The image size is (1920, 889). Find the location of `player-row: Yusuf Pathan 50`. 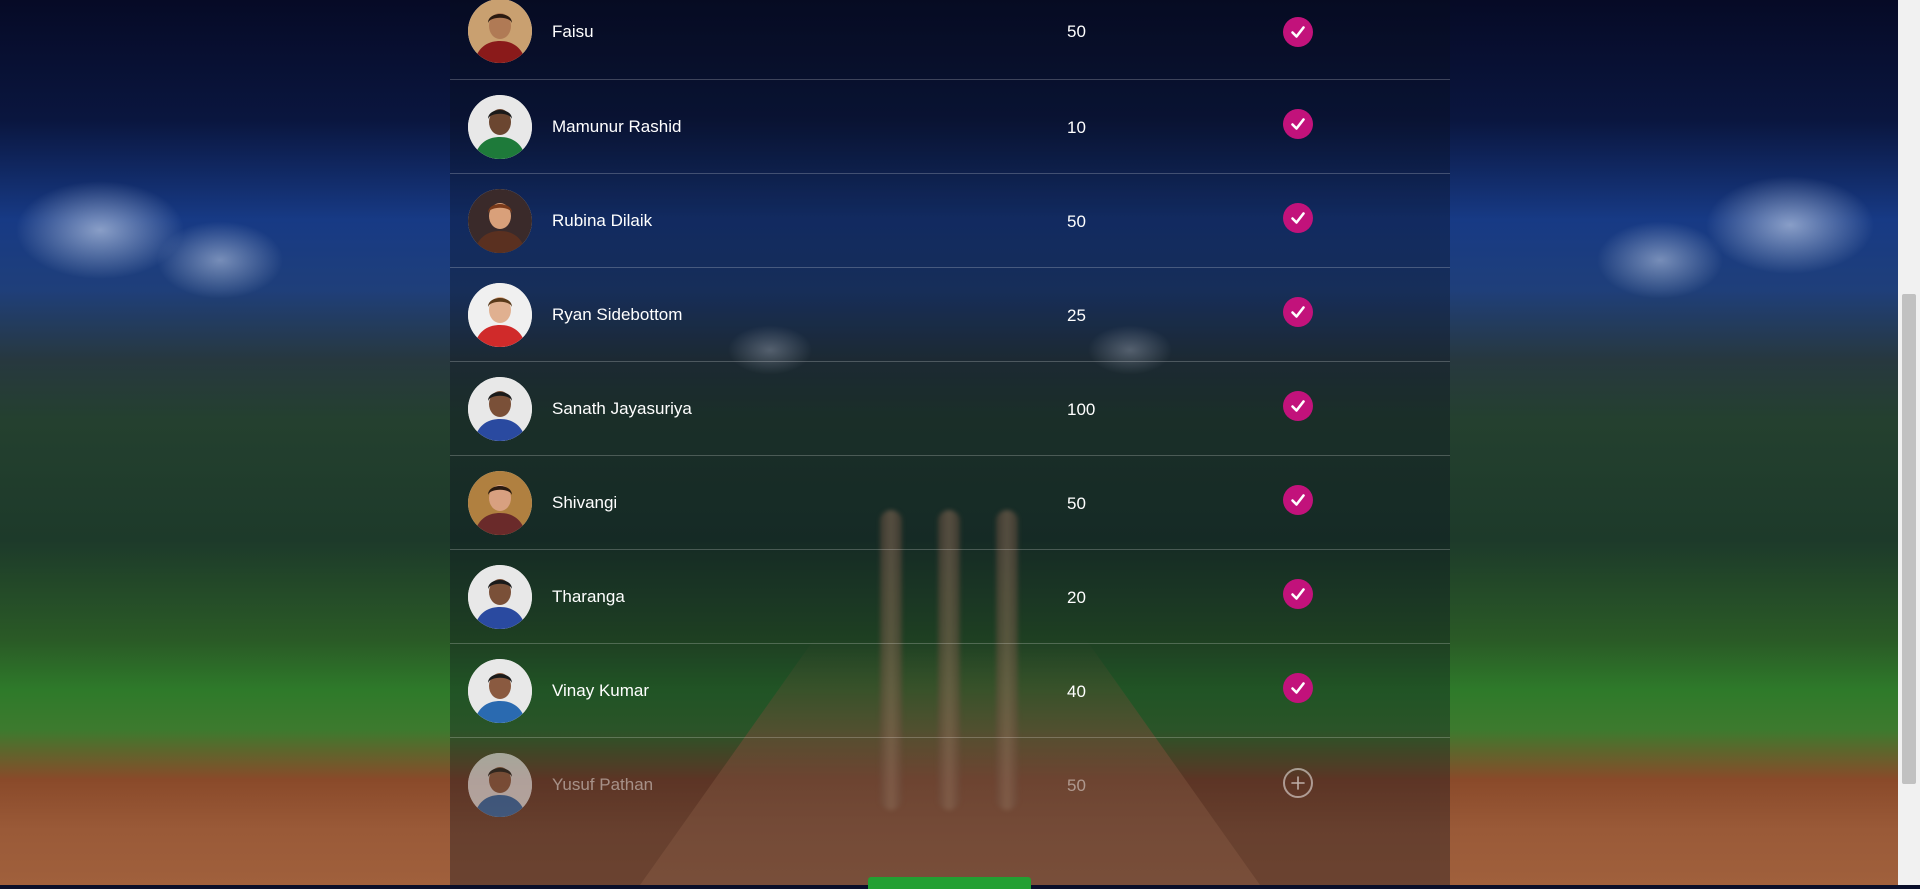

player-row: Yusuf Pathan 50 is located at coordinates (950, 784).